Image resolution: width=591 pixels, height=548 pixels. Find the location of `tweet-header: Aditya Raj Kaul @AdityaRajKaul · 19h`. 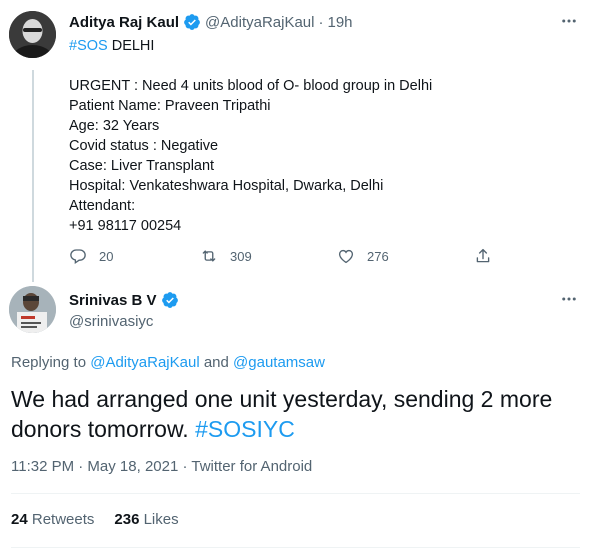

tweet-header: Aditya Raj Kaul @AdityaRajKaul · 19h is located at coordinates (211, 22).